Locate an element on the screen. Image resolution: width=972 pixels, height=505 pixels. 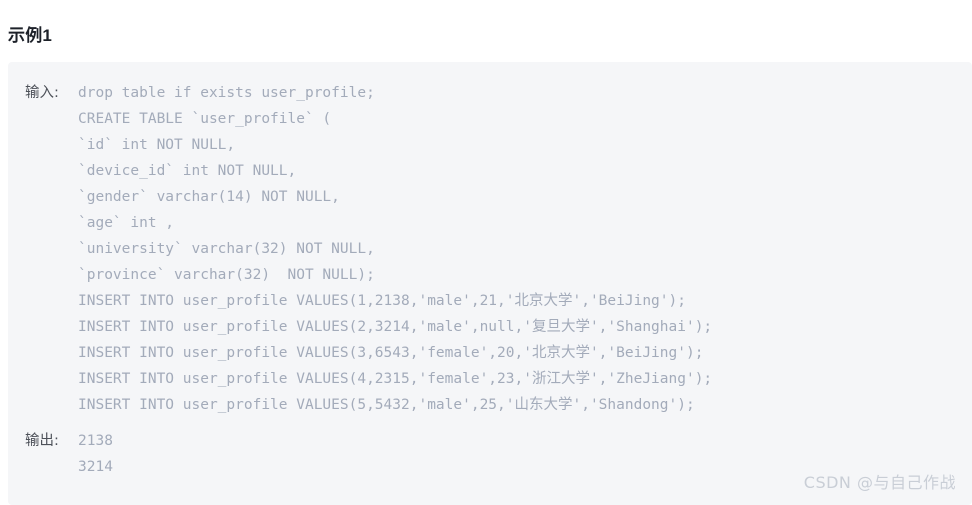
code-line: 输入:`university` varchar(32) NOT NULL, is located at coordinates (490, 249).